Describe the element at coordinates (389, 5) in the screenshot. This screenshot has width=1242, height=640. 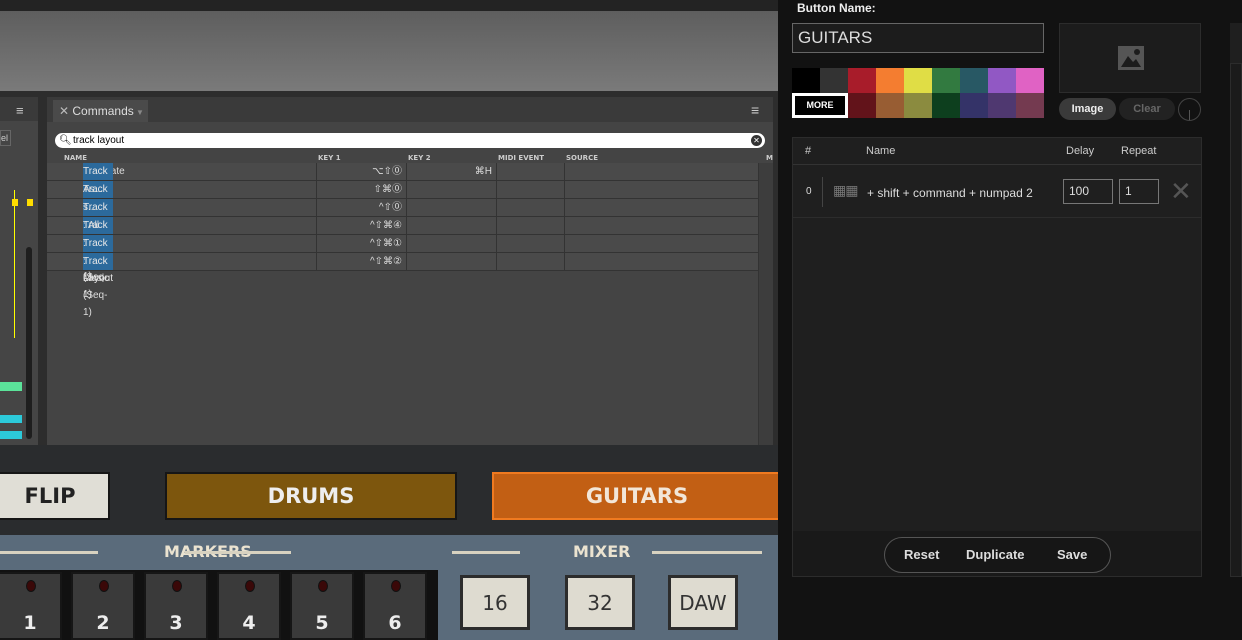
I see `top-bar` at that location.